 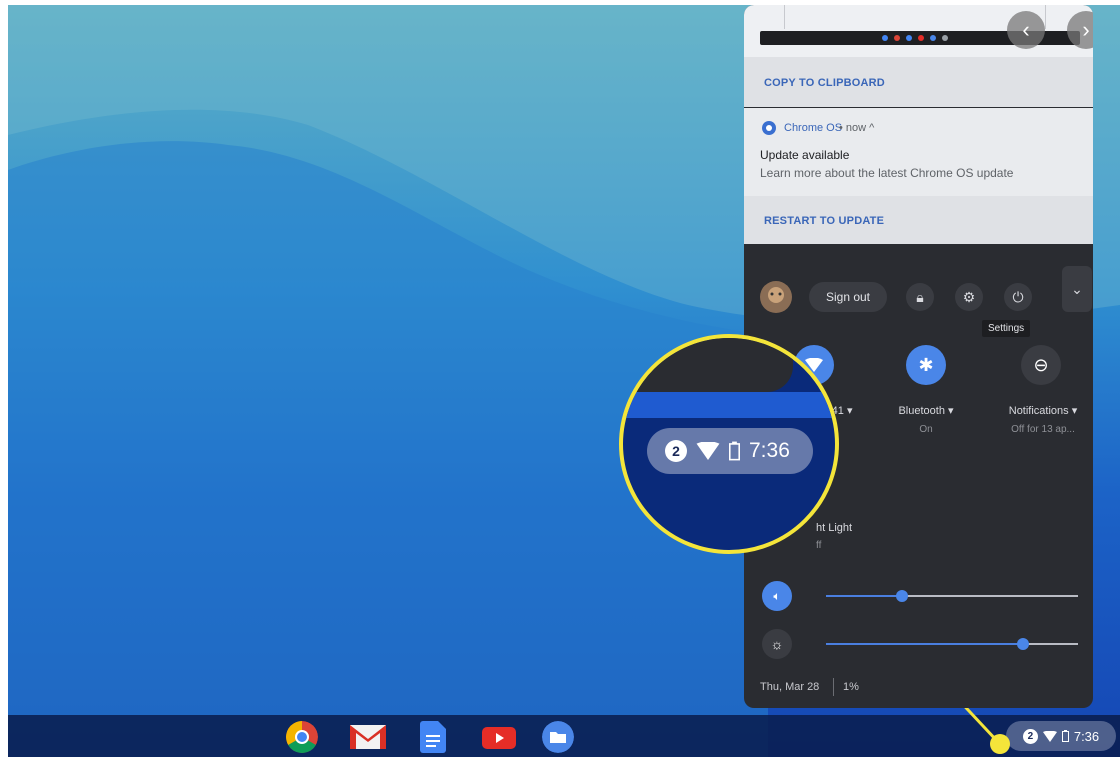 I want to click on volume-knob, so click(x=901, y=596).